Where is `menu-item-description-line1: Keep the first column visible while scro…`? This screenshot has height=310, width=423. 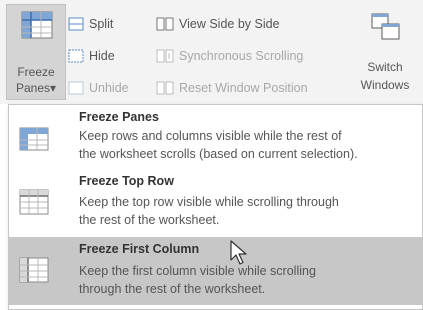
menu-item-description-line1: Keep the first column visible while scro… is located at coordinates (197, 271).